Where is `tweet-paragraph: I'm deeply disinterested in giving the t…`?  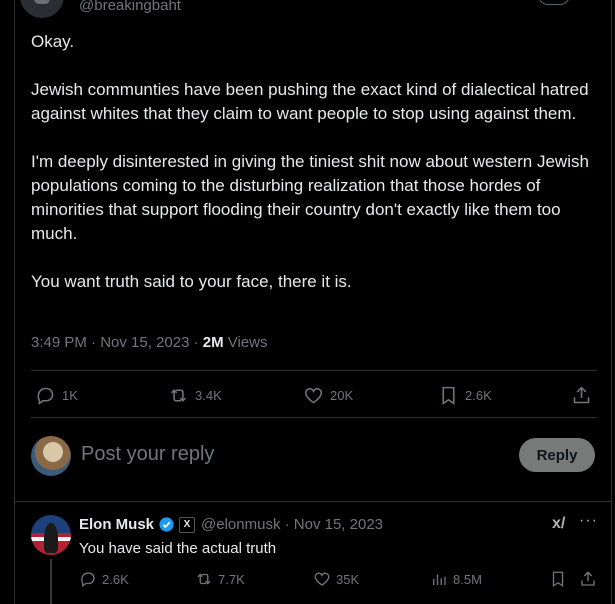 tweet-paragraph: I'm deeply disinterested in giving the t… is located at coordinates (310, 197).